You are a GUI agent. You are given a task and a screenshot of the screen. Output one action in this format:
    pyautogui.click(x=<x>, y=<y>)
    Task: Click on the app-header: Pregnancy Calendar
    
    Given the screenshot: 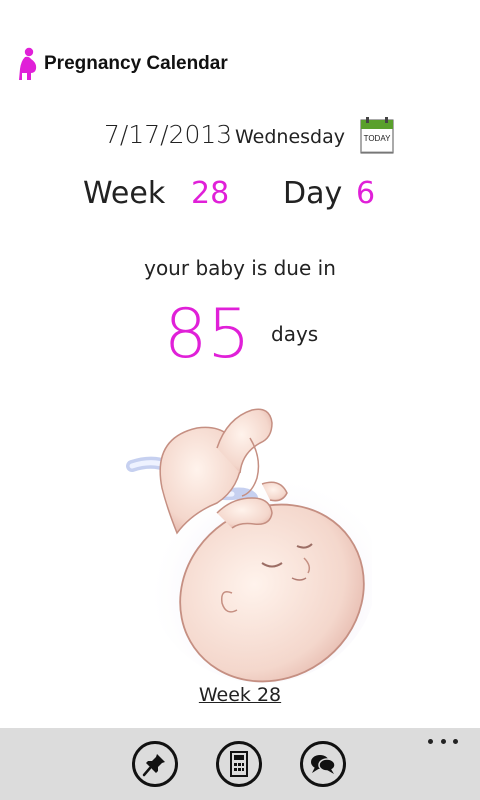 What is the action you would take?
    pyautogui.click(x=122, y=64)
    